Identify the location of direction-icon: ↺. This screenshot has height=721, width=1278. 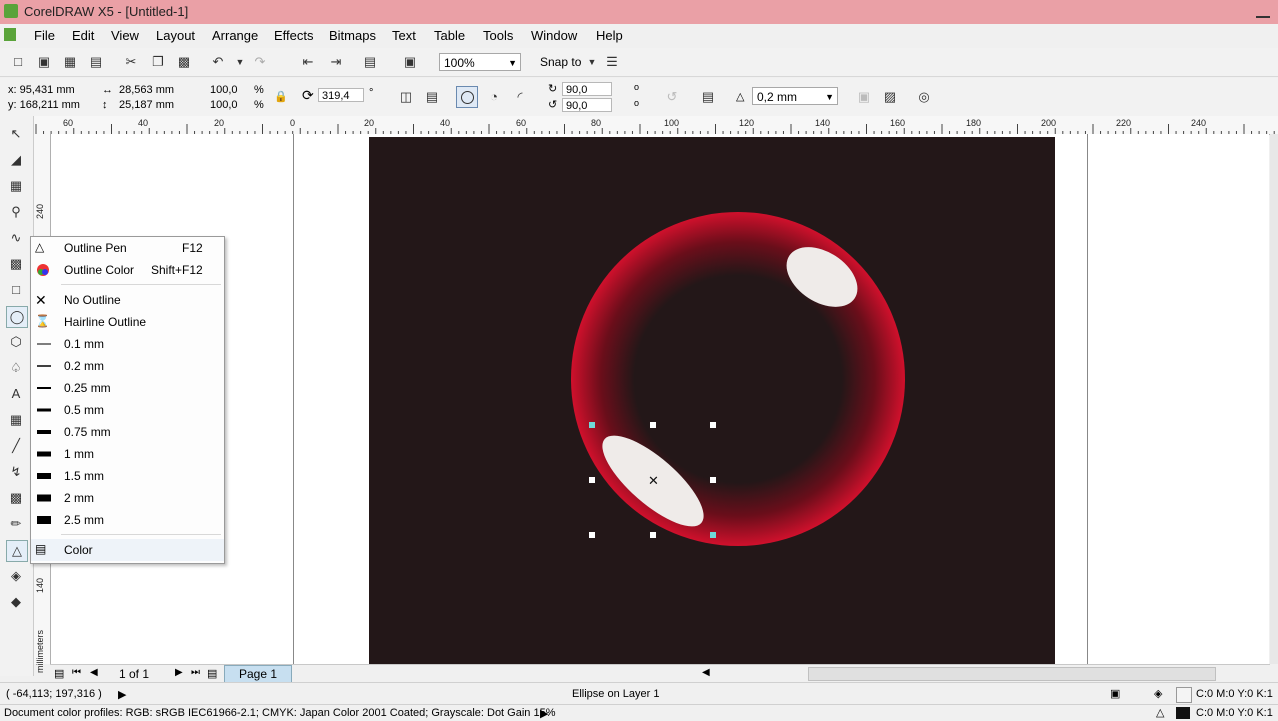
(672, 97).